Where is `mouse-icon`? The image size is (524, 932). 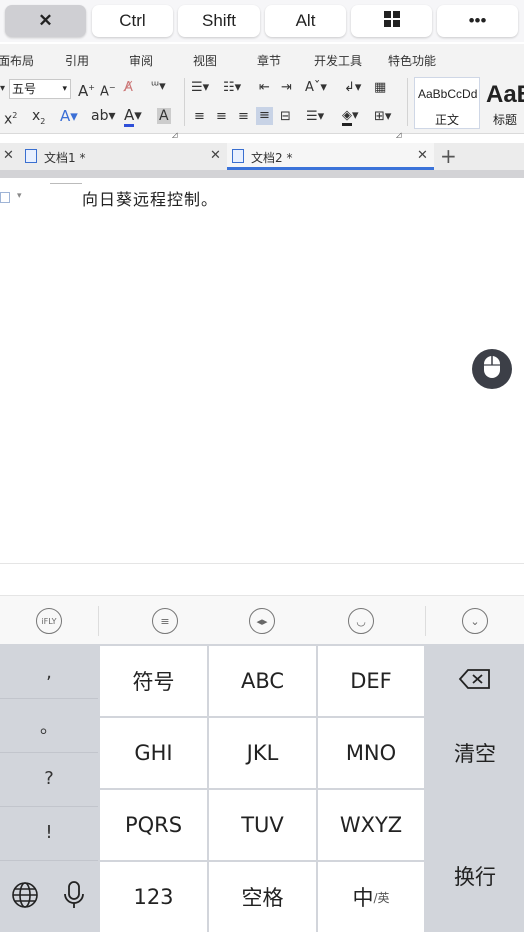 mouse-icon is located at coordinates (492, 369).